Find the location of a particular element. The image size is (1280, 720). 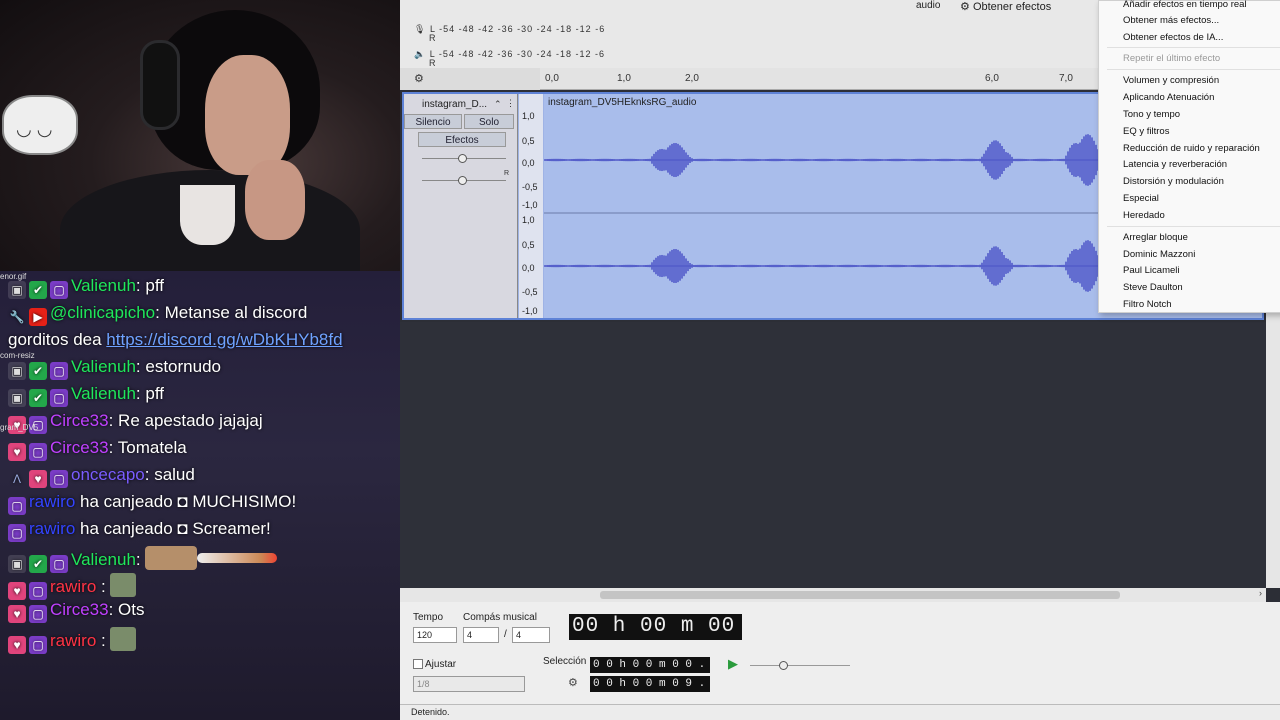

chat-username: @clinicapicho is located at coordinates (102, 312).